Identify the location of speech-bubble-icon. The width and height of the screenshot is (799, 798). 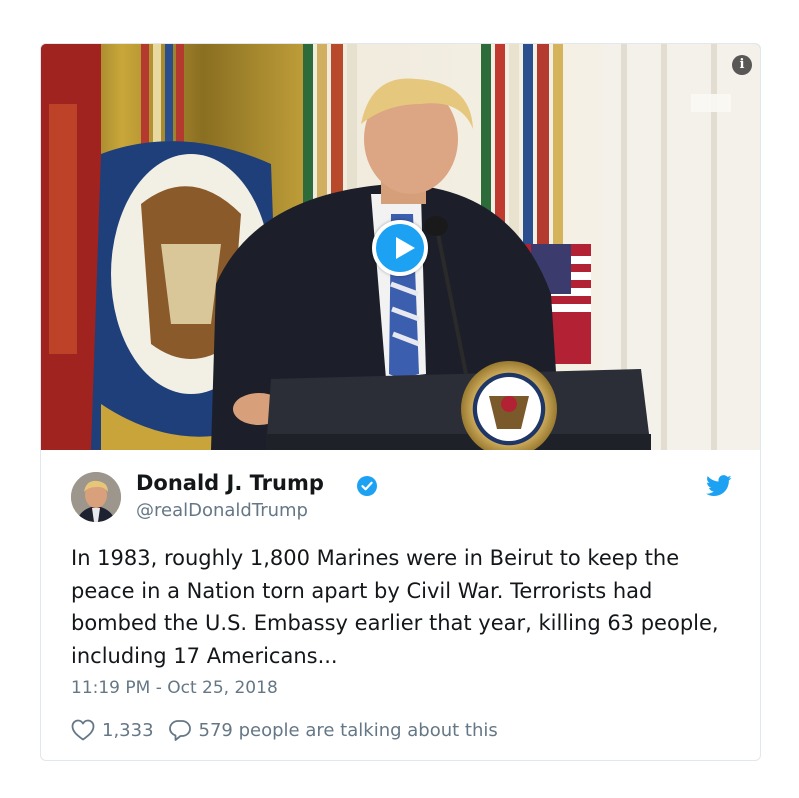
(179, 730).